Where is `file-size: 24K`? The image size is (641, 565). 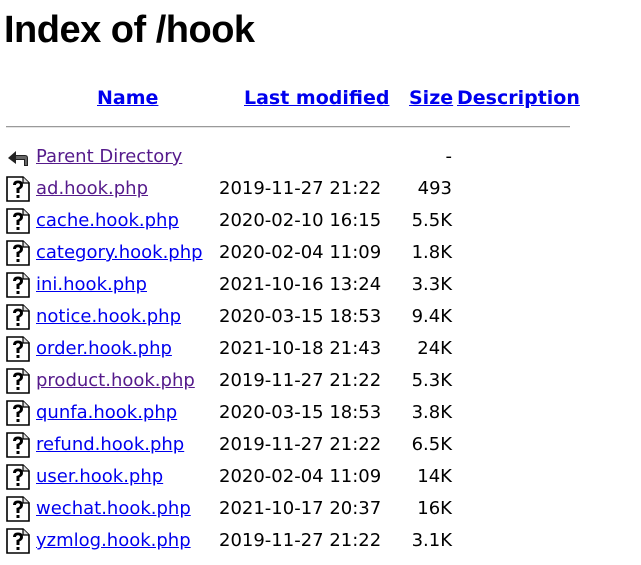
file-size: 24K is located at coordinates (434, 348).